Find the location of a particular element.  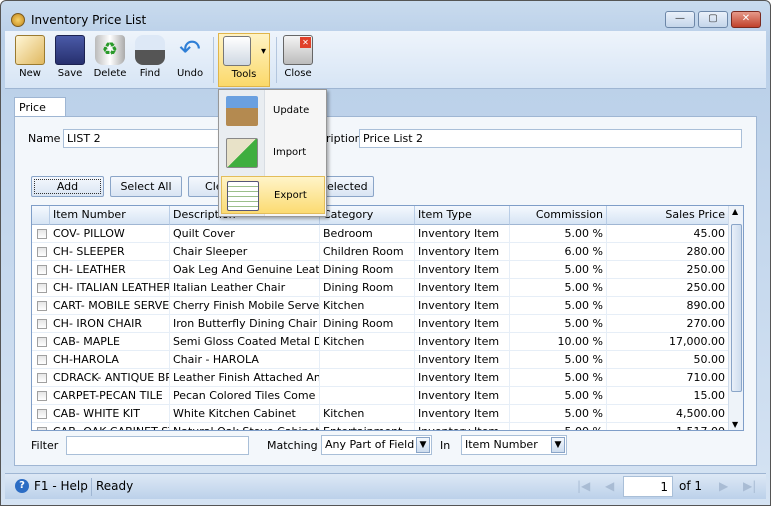

tools-button: ▾ Tools is located at coordinates (244, 60).